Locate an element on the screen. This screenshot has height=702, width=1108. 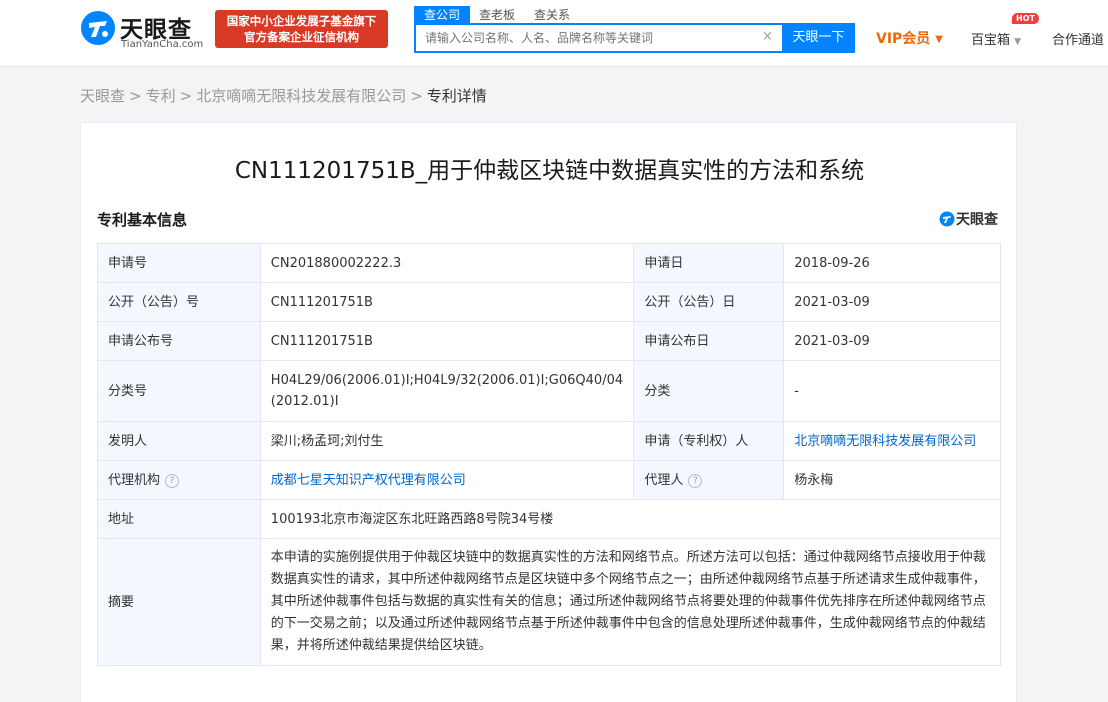
tab-relation: 查关系 is located at coordinates (552, 15).